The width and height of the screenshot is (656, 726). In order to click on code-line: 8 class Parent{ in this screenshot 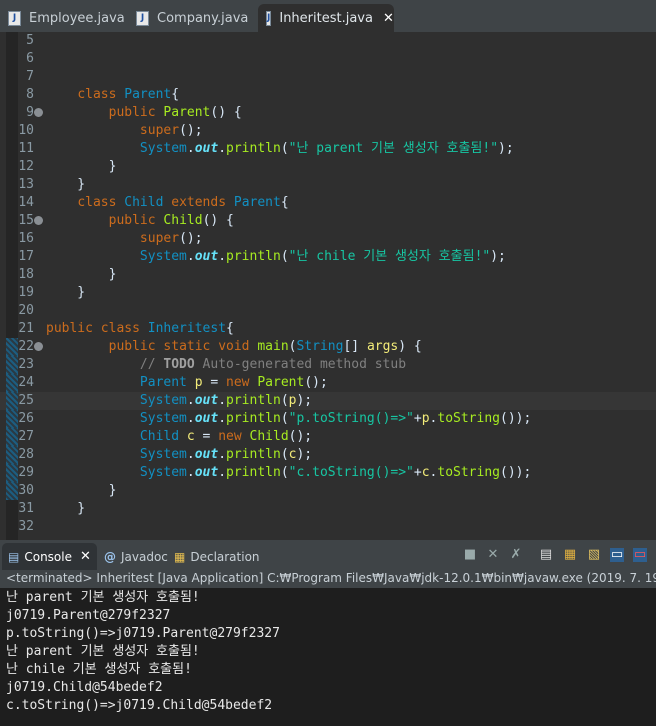, I will do `click(328, 95)`.